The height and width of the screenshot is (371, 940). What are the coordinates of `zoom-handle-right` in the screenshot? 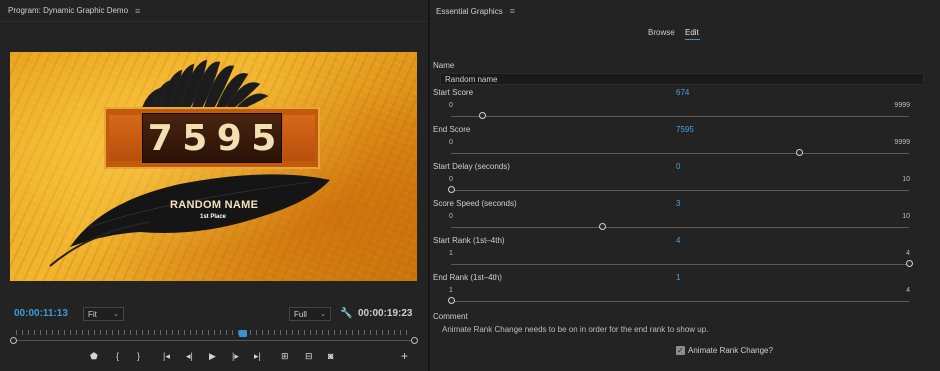 It's located at (414, 340).